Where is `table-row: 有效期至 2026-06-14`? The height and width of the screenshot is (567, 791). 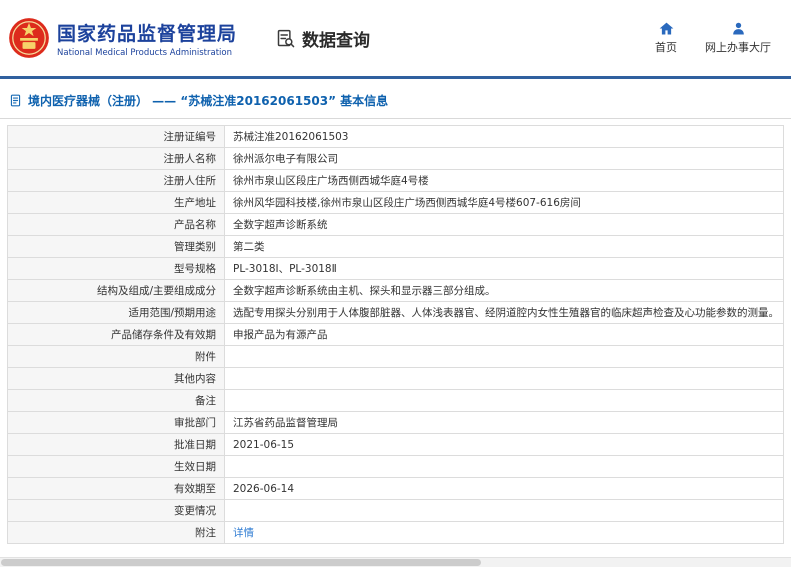
table-row: 有效期至 2026-06-14 is located at coordinates (395, 488).